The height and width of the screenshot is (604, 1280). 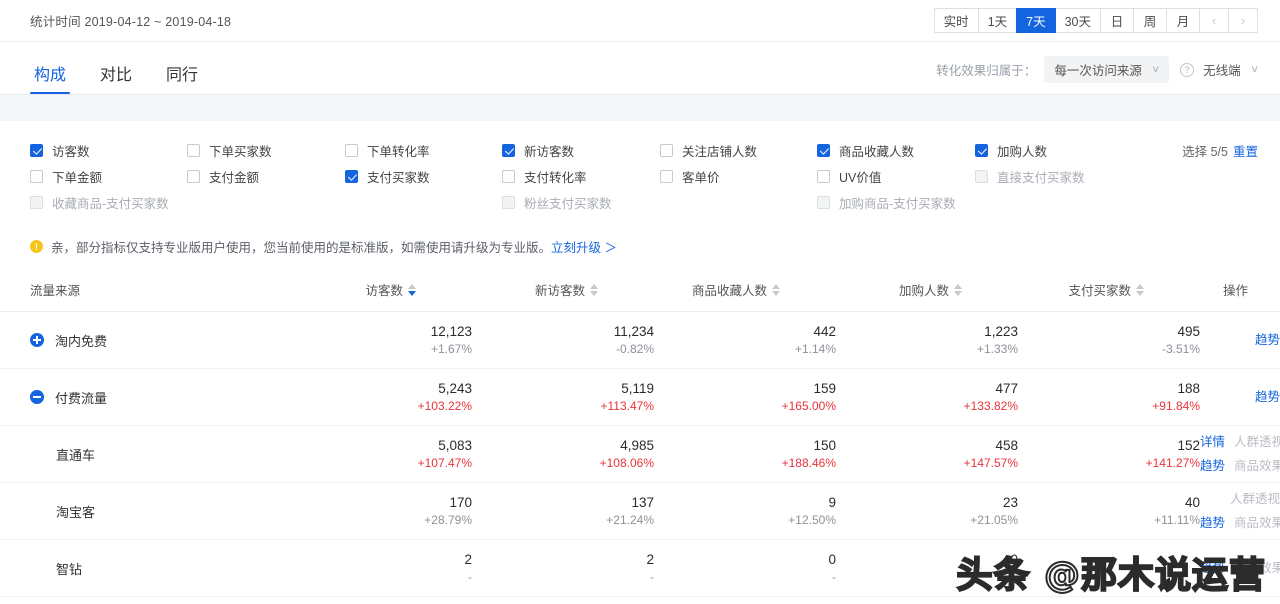 I want to click on metric-label: 支付买家数, so click(x=398, y=177).